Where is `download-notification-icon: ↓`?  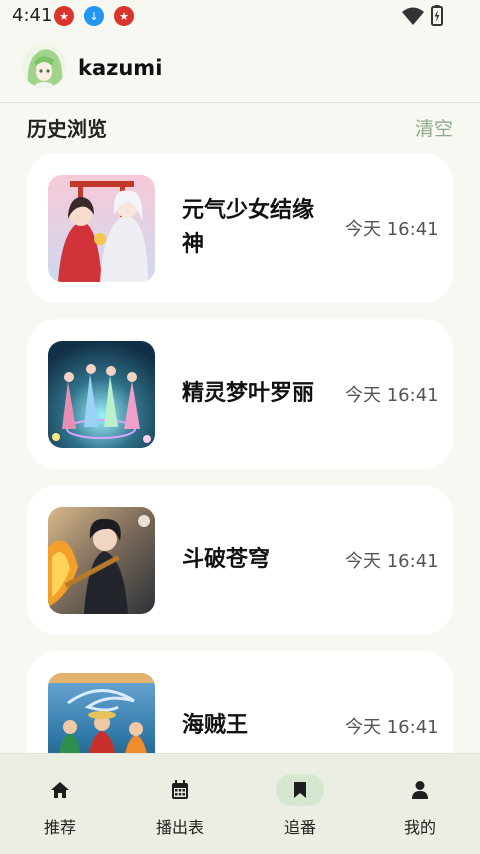 download-notification-icon: ↓ is located at coordinates (94, 16).